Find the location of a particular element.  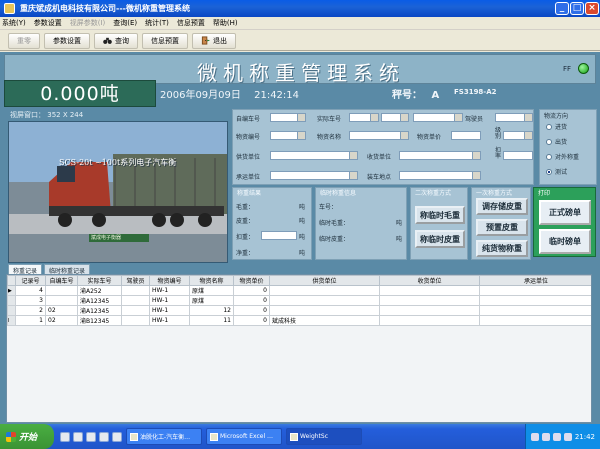

query-button: 查询 is located at coordinates (116, 40).